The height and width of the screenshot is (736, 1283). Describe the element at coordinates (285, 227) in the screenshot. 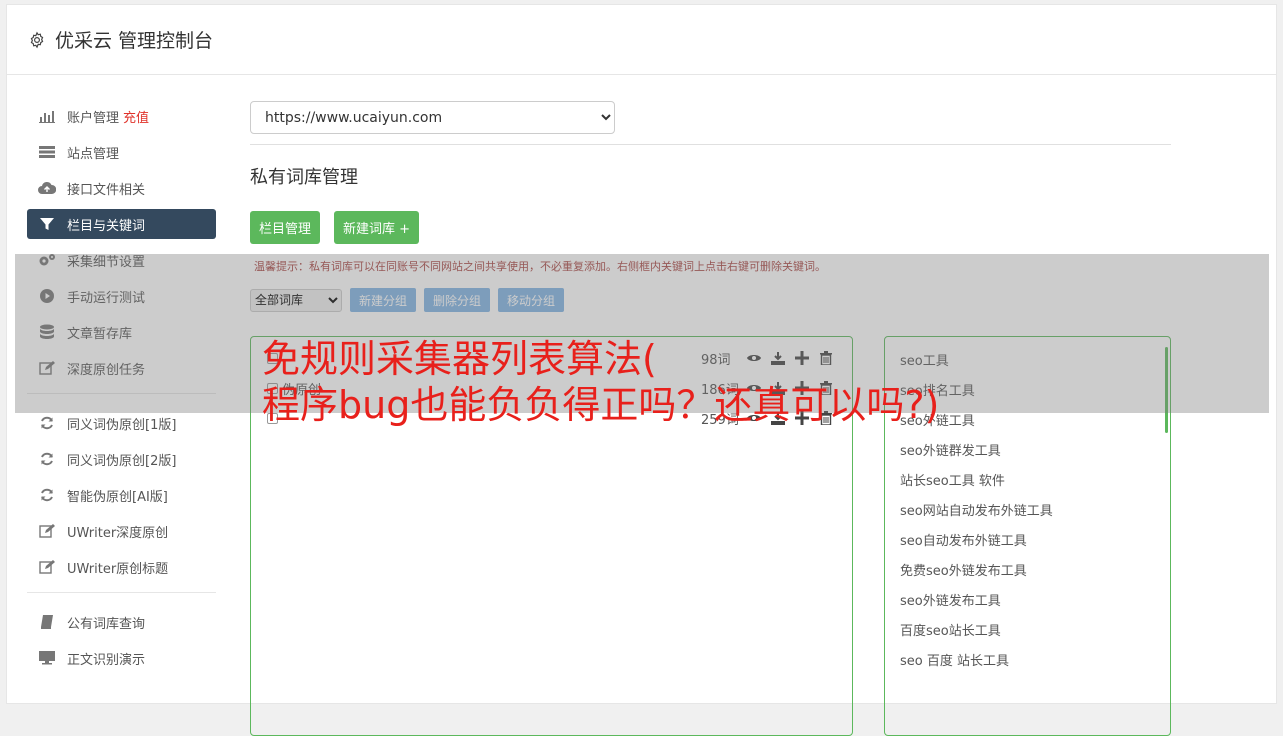

I see `column-manage-button: 栏目管理` at that location.